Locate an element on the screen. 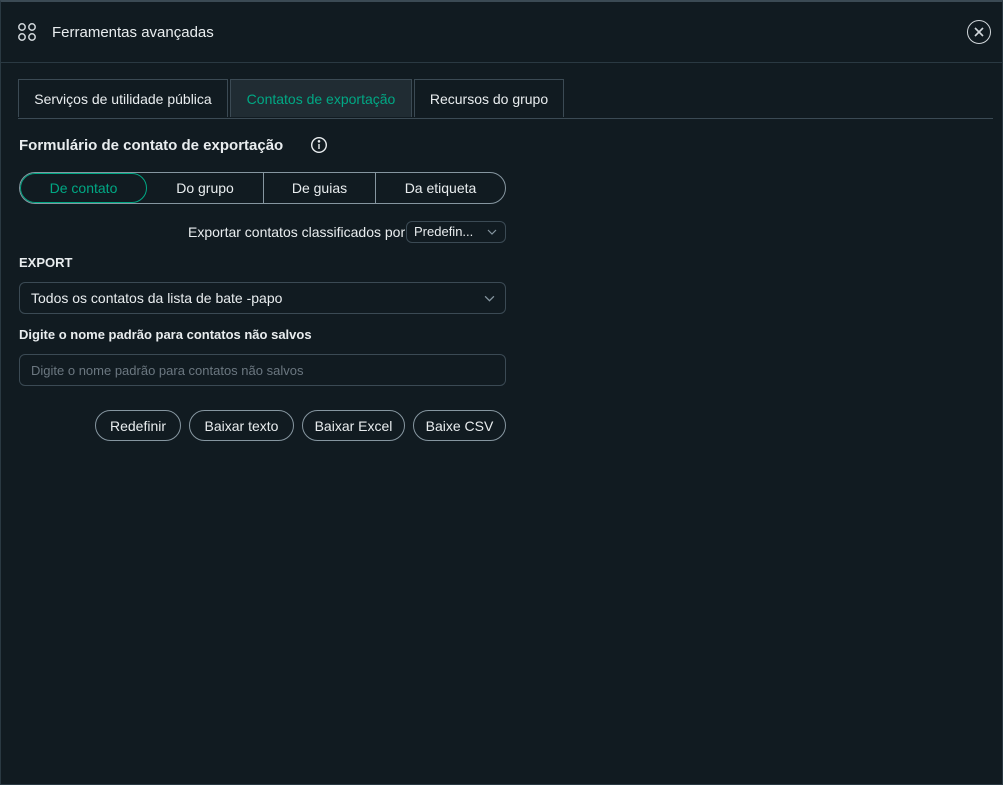 The image size is (1003, 785). export-source-segmented-control: De contato Do grupo De guias Da etiqueta is located at coordinates (262, 188).